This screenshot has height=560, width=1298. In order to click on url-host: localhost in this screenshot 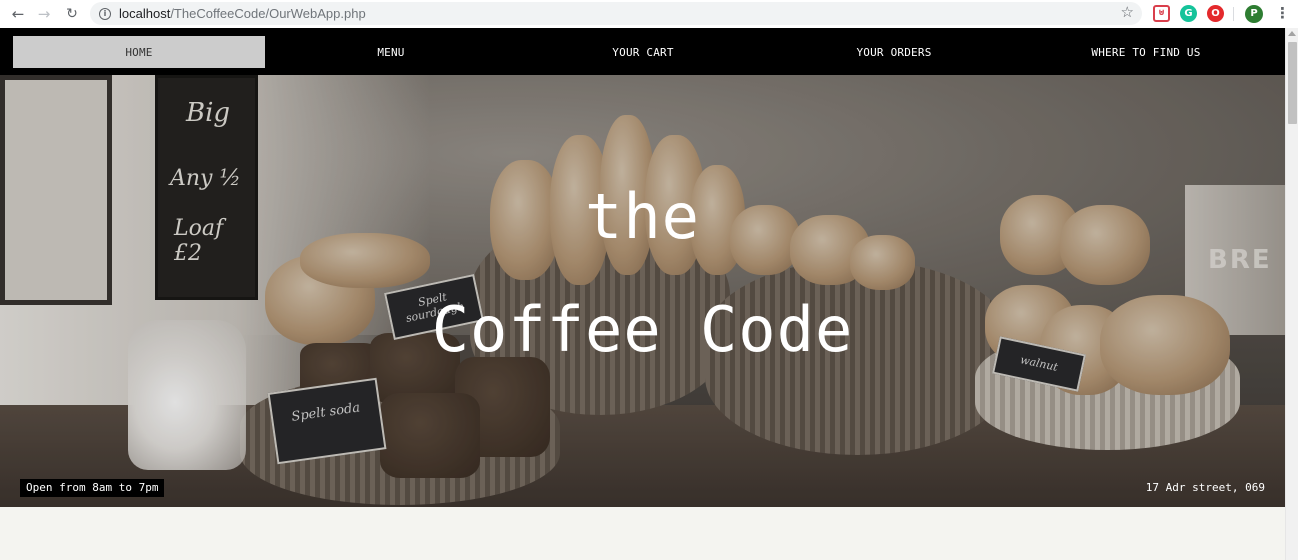, I will do `click(145, 13)`.